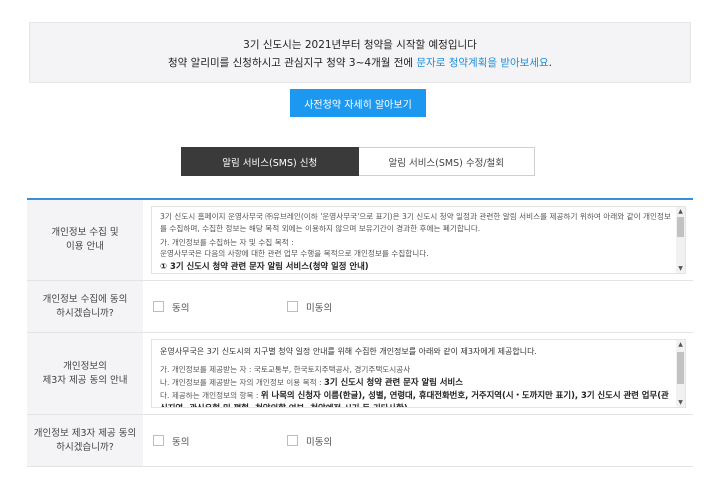  I want to click on notice-highlight: 문자로 청약계획을 받아보세요, so click(482, 63).